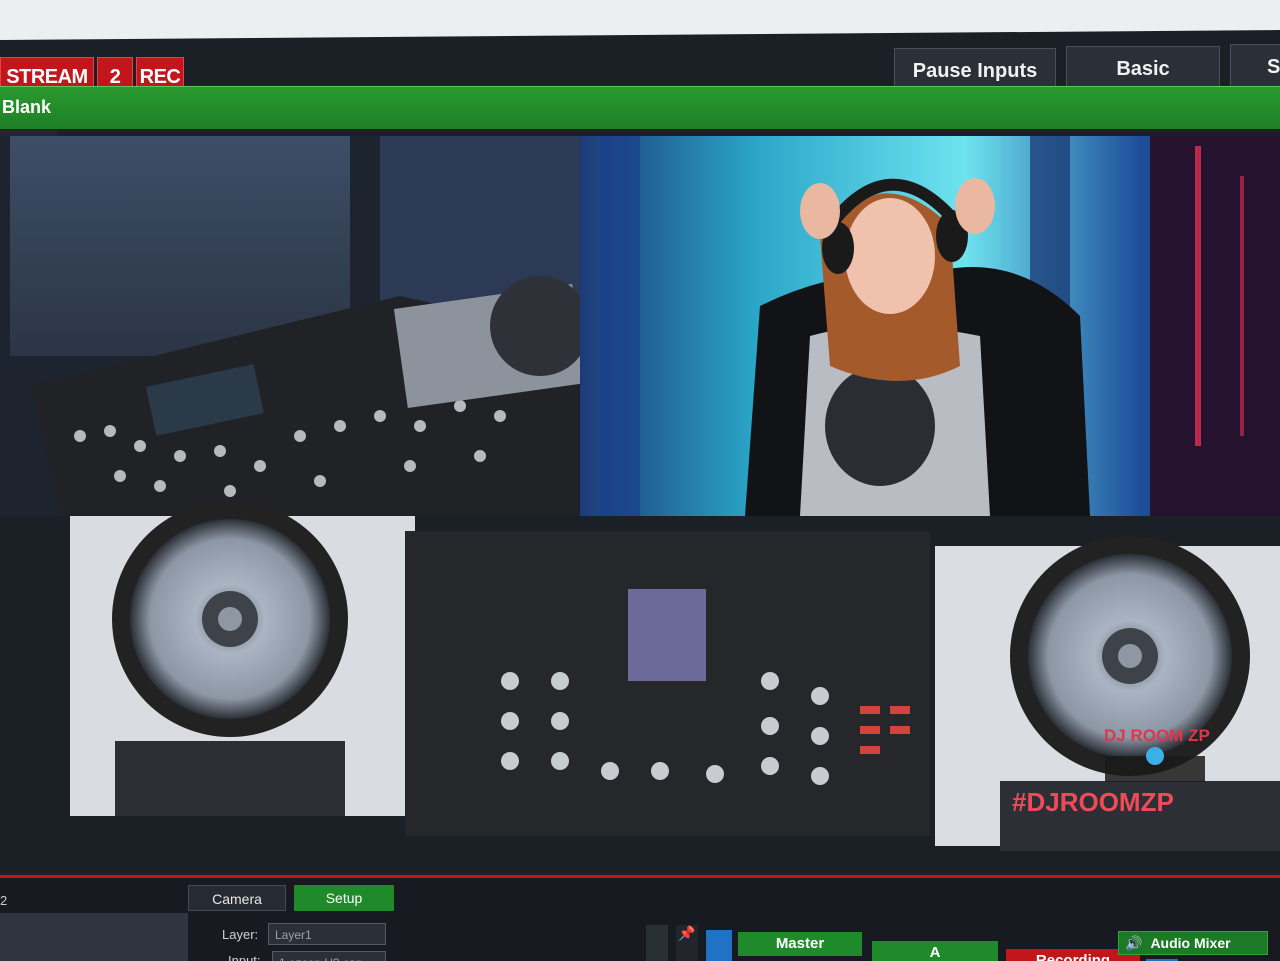 This screenshot has width=1280, height=961. I want to click on tab-setup: Setup, so click(344, 898).